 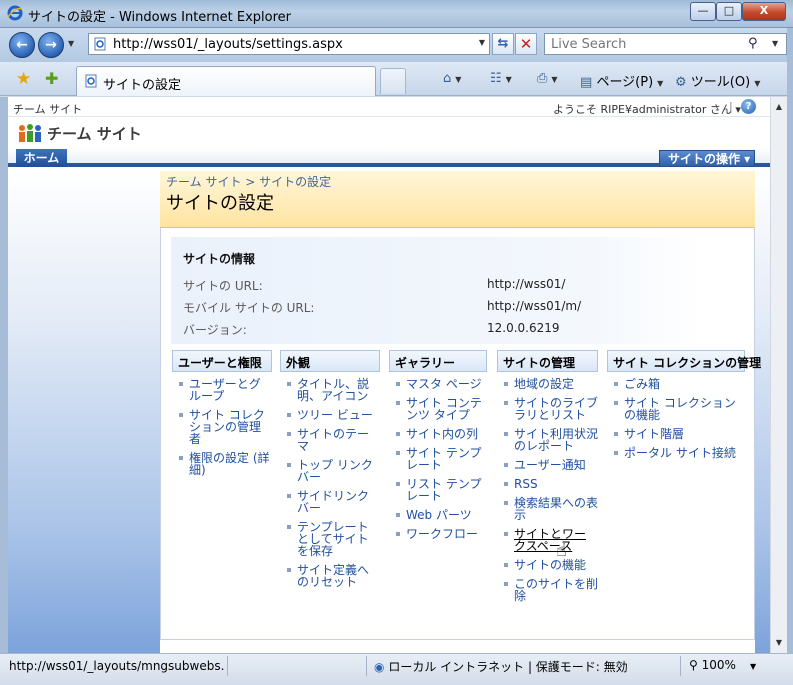 I want to click on page-title-area: チーム サイト > サイトの設定 サイトの設定, so click(x=457, y=199).